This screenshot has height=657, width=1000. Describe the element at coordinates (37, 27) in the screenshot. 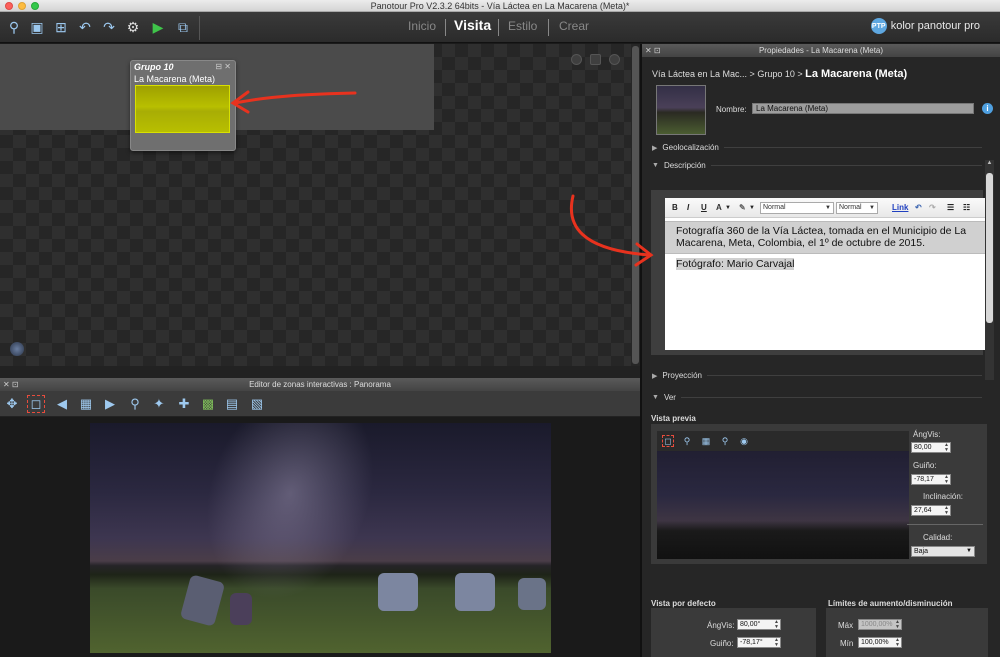

I see `save-icon: ▣` at that location.